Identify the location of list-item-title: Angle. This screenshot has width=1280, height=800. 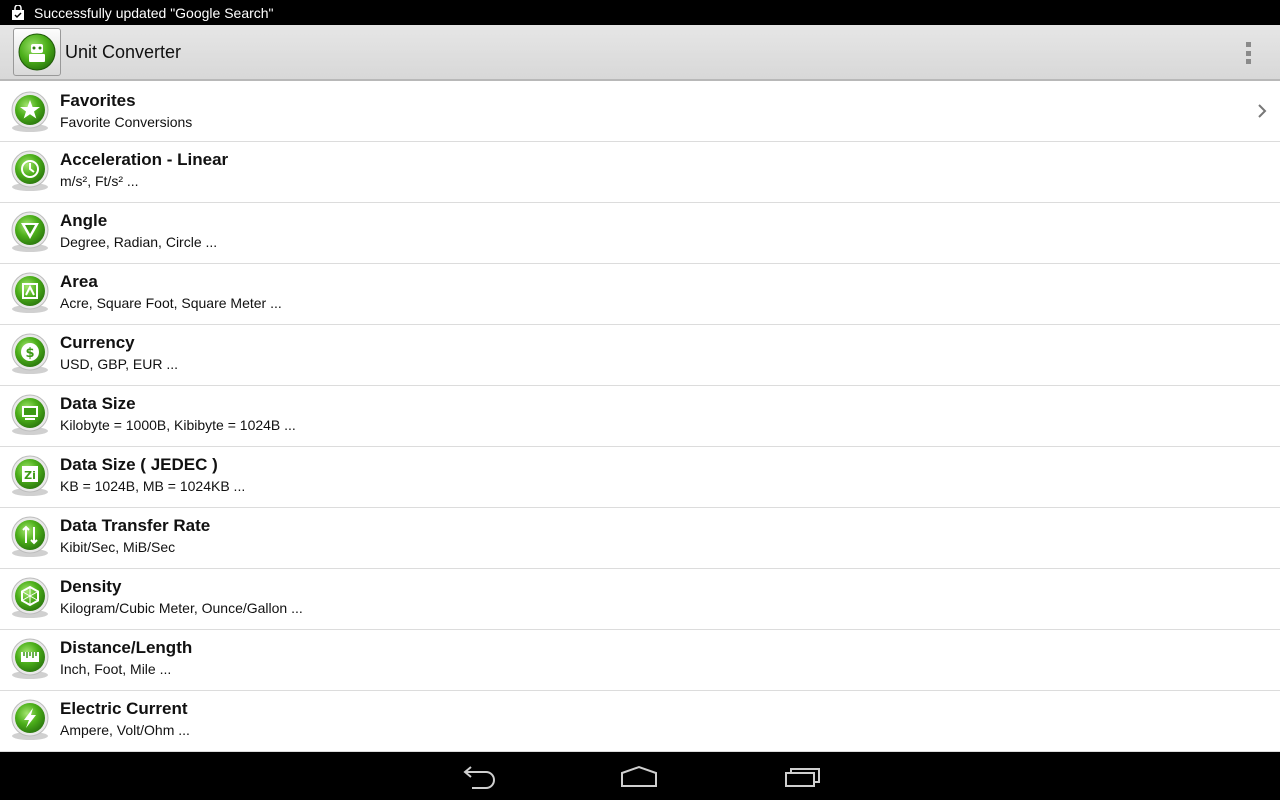
(84, 220).